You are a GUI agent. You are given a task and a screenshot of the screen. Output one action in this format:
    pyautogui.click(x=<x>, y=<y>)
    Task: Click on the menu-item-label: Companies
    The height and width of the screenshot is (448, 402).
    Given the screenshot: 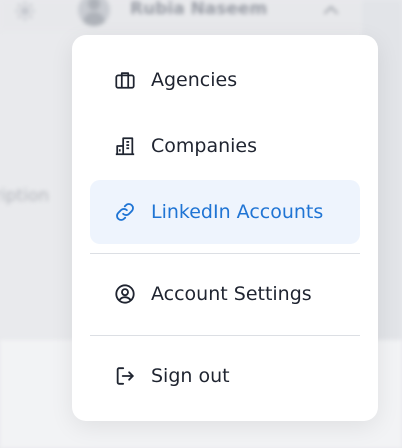 What is the action you would take?
    pyautogui.click(x=204, y=146)
    